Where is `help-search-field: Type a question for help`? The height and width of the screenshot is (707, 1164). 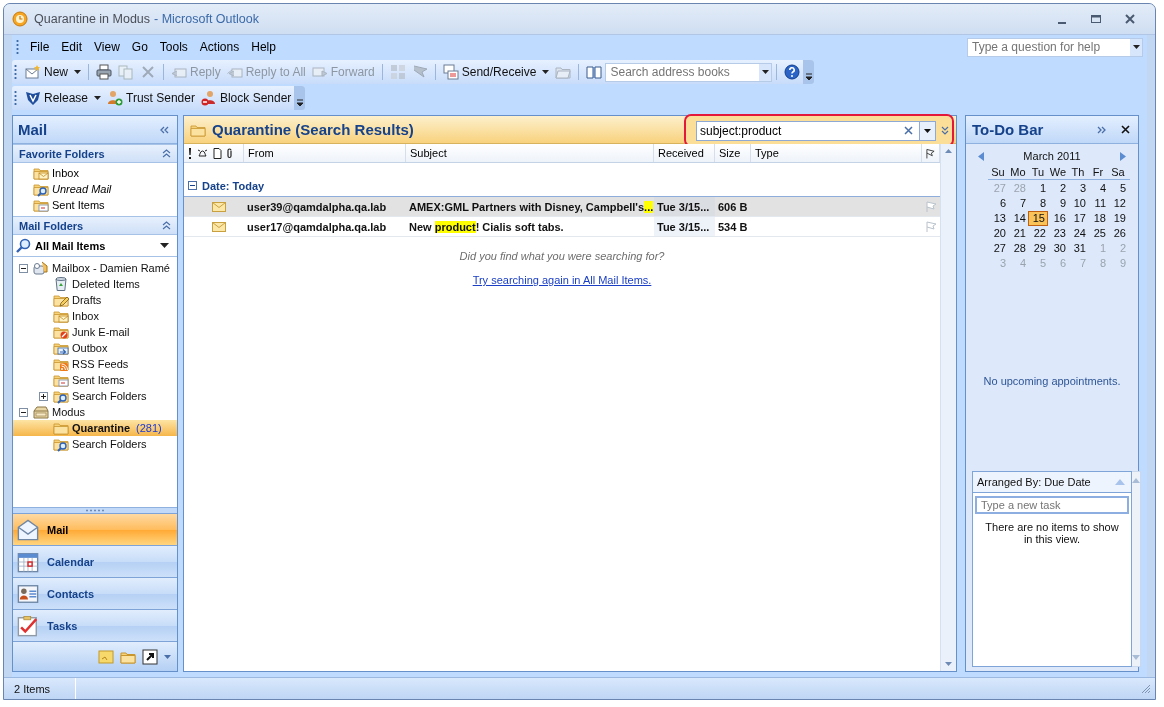
help-search-field: Type a question for help is located at coordinates (1055, 47).